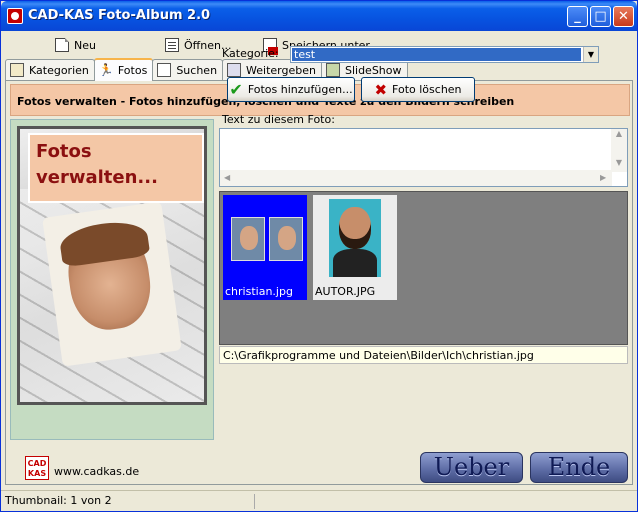 Image resolution: width=638 pixels, height=512 pixels. I want to click on tab-kategorien: Kategorien, so click(50, 69).